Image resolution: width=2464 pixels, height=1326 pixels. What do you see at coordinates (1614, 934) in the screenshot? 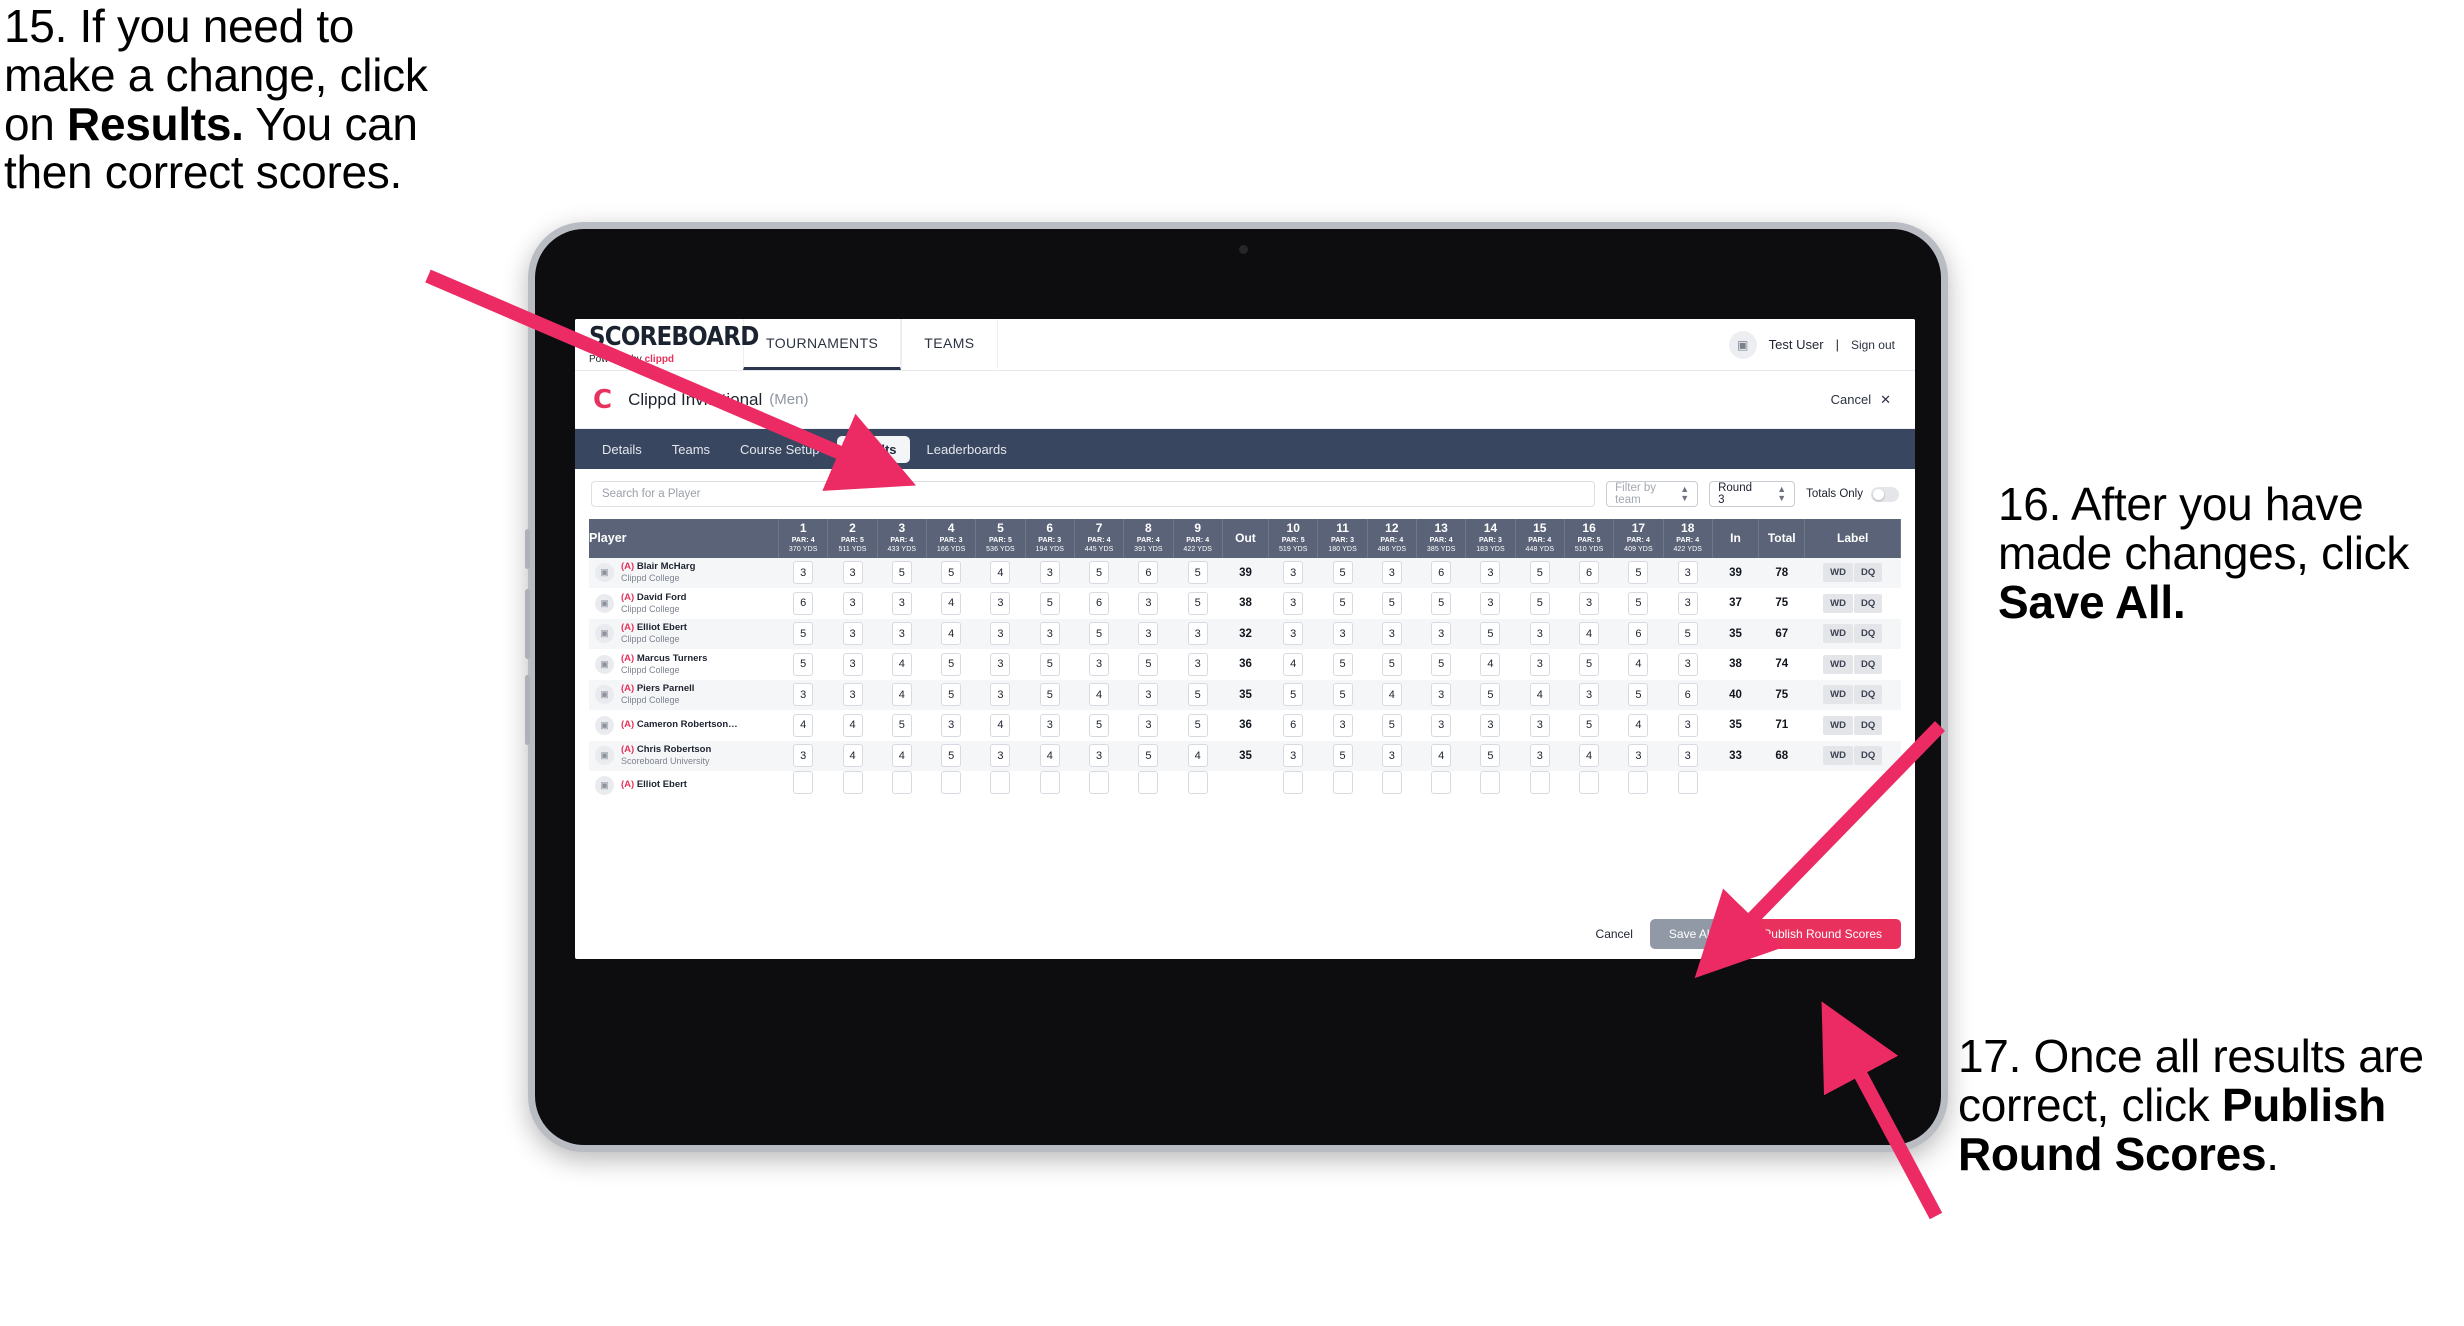
I see `cancel-button: Cancel` at bounding box center [1614, 934].